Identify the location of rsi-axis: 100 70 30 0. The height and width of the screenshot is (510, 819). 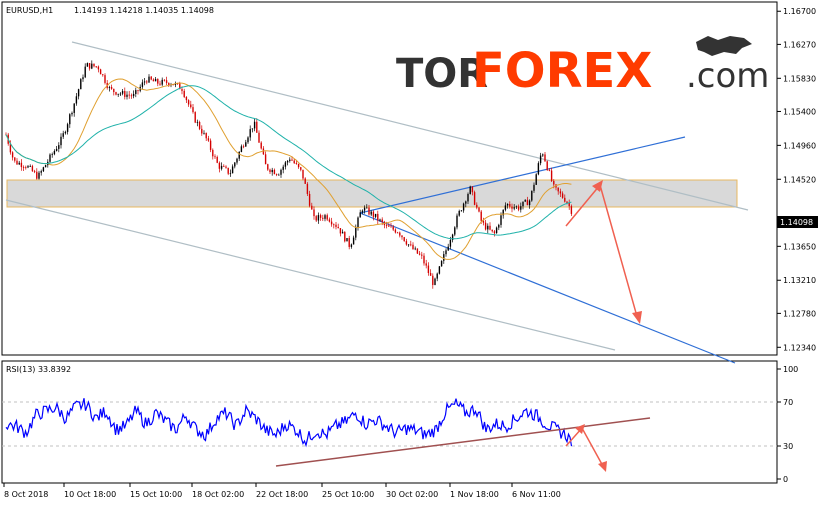
(787, 424).